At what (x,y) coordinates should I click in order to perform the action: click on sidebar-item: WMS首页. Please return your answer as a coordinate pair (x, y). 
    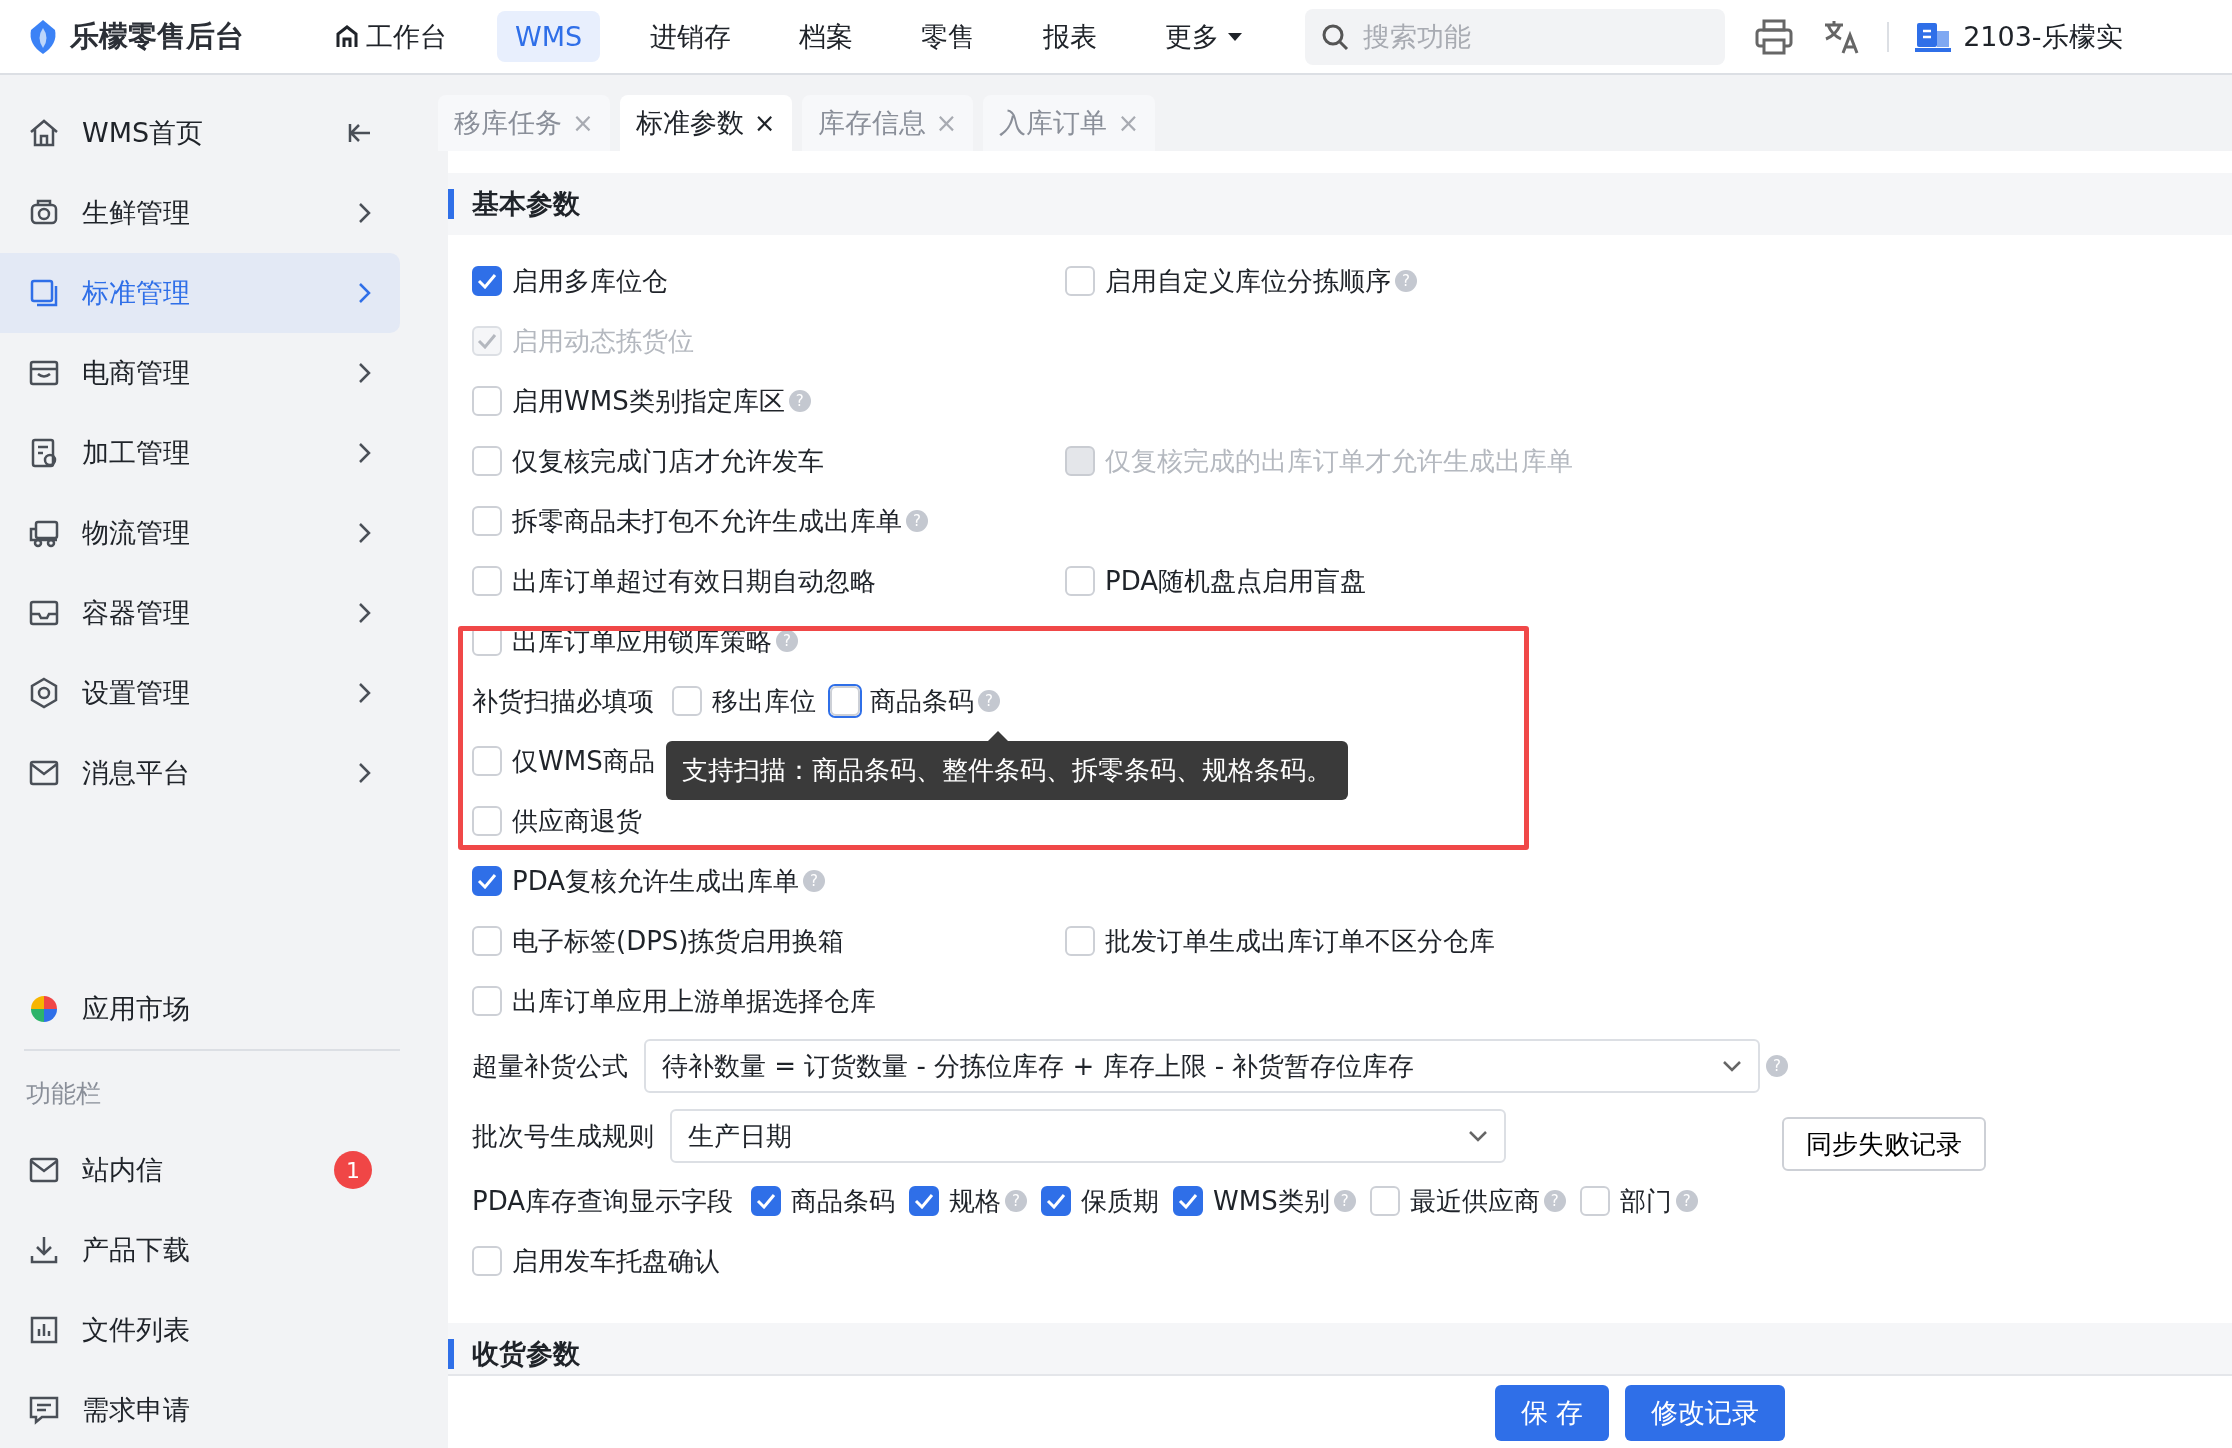
    Looking at the image, I should click on (200, 133).